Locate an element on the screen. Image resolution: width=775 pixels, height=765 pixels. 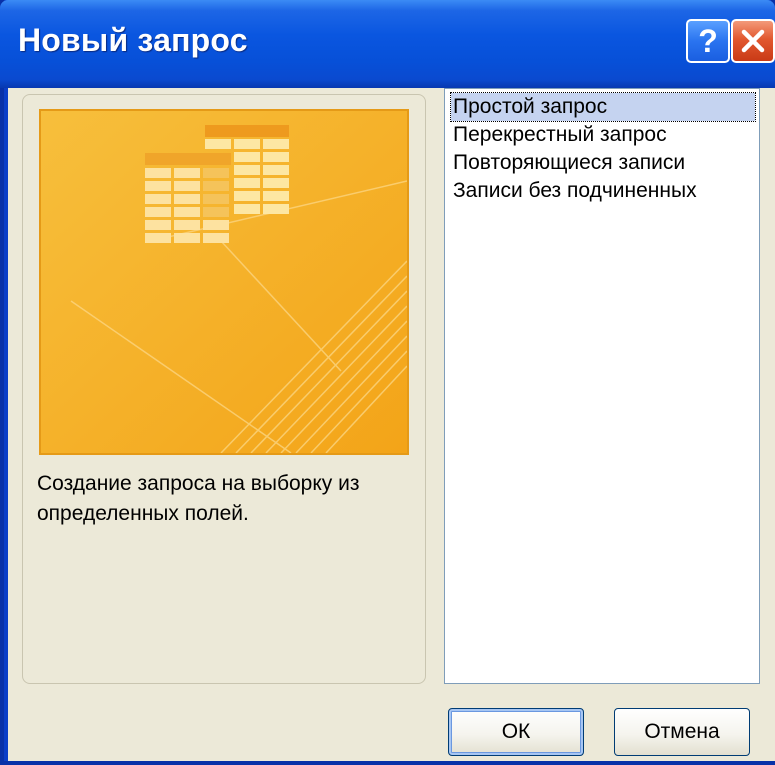
list-item-crosstab-query: Перекрестный запрос is located at coordinates (560, 135).